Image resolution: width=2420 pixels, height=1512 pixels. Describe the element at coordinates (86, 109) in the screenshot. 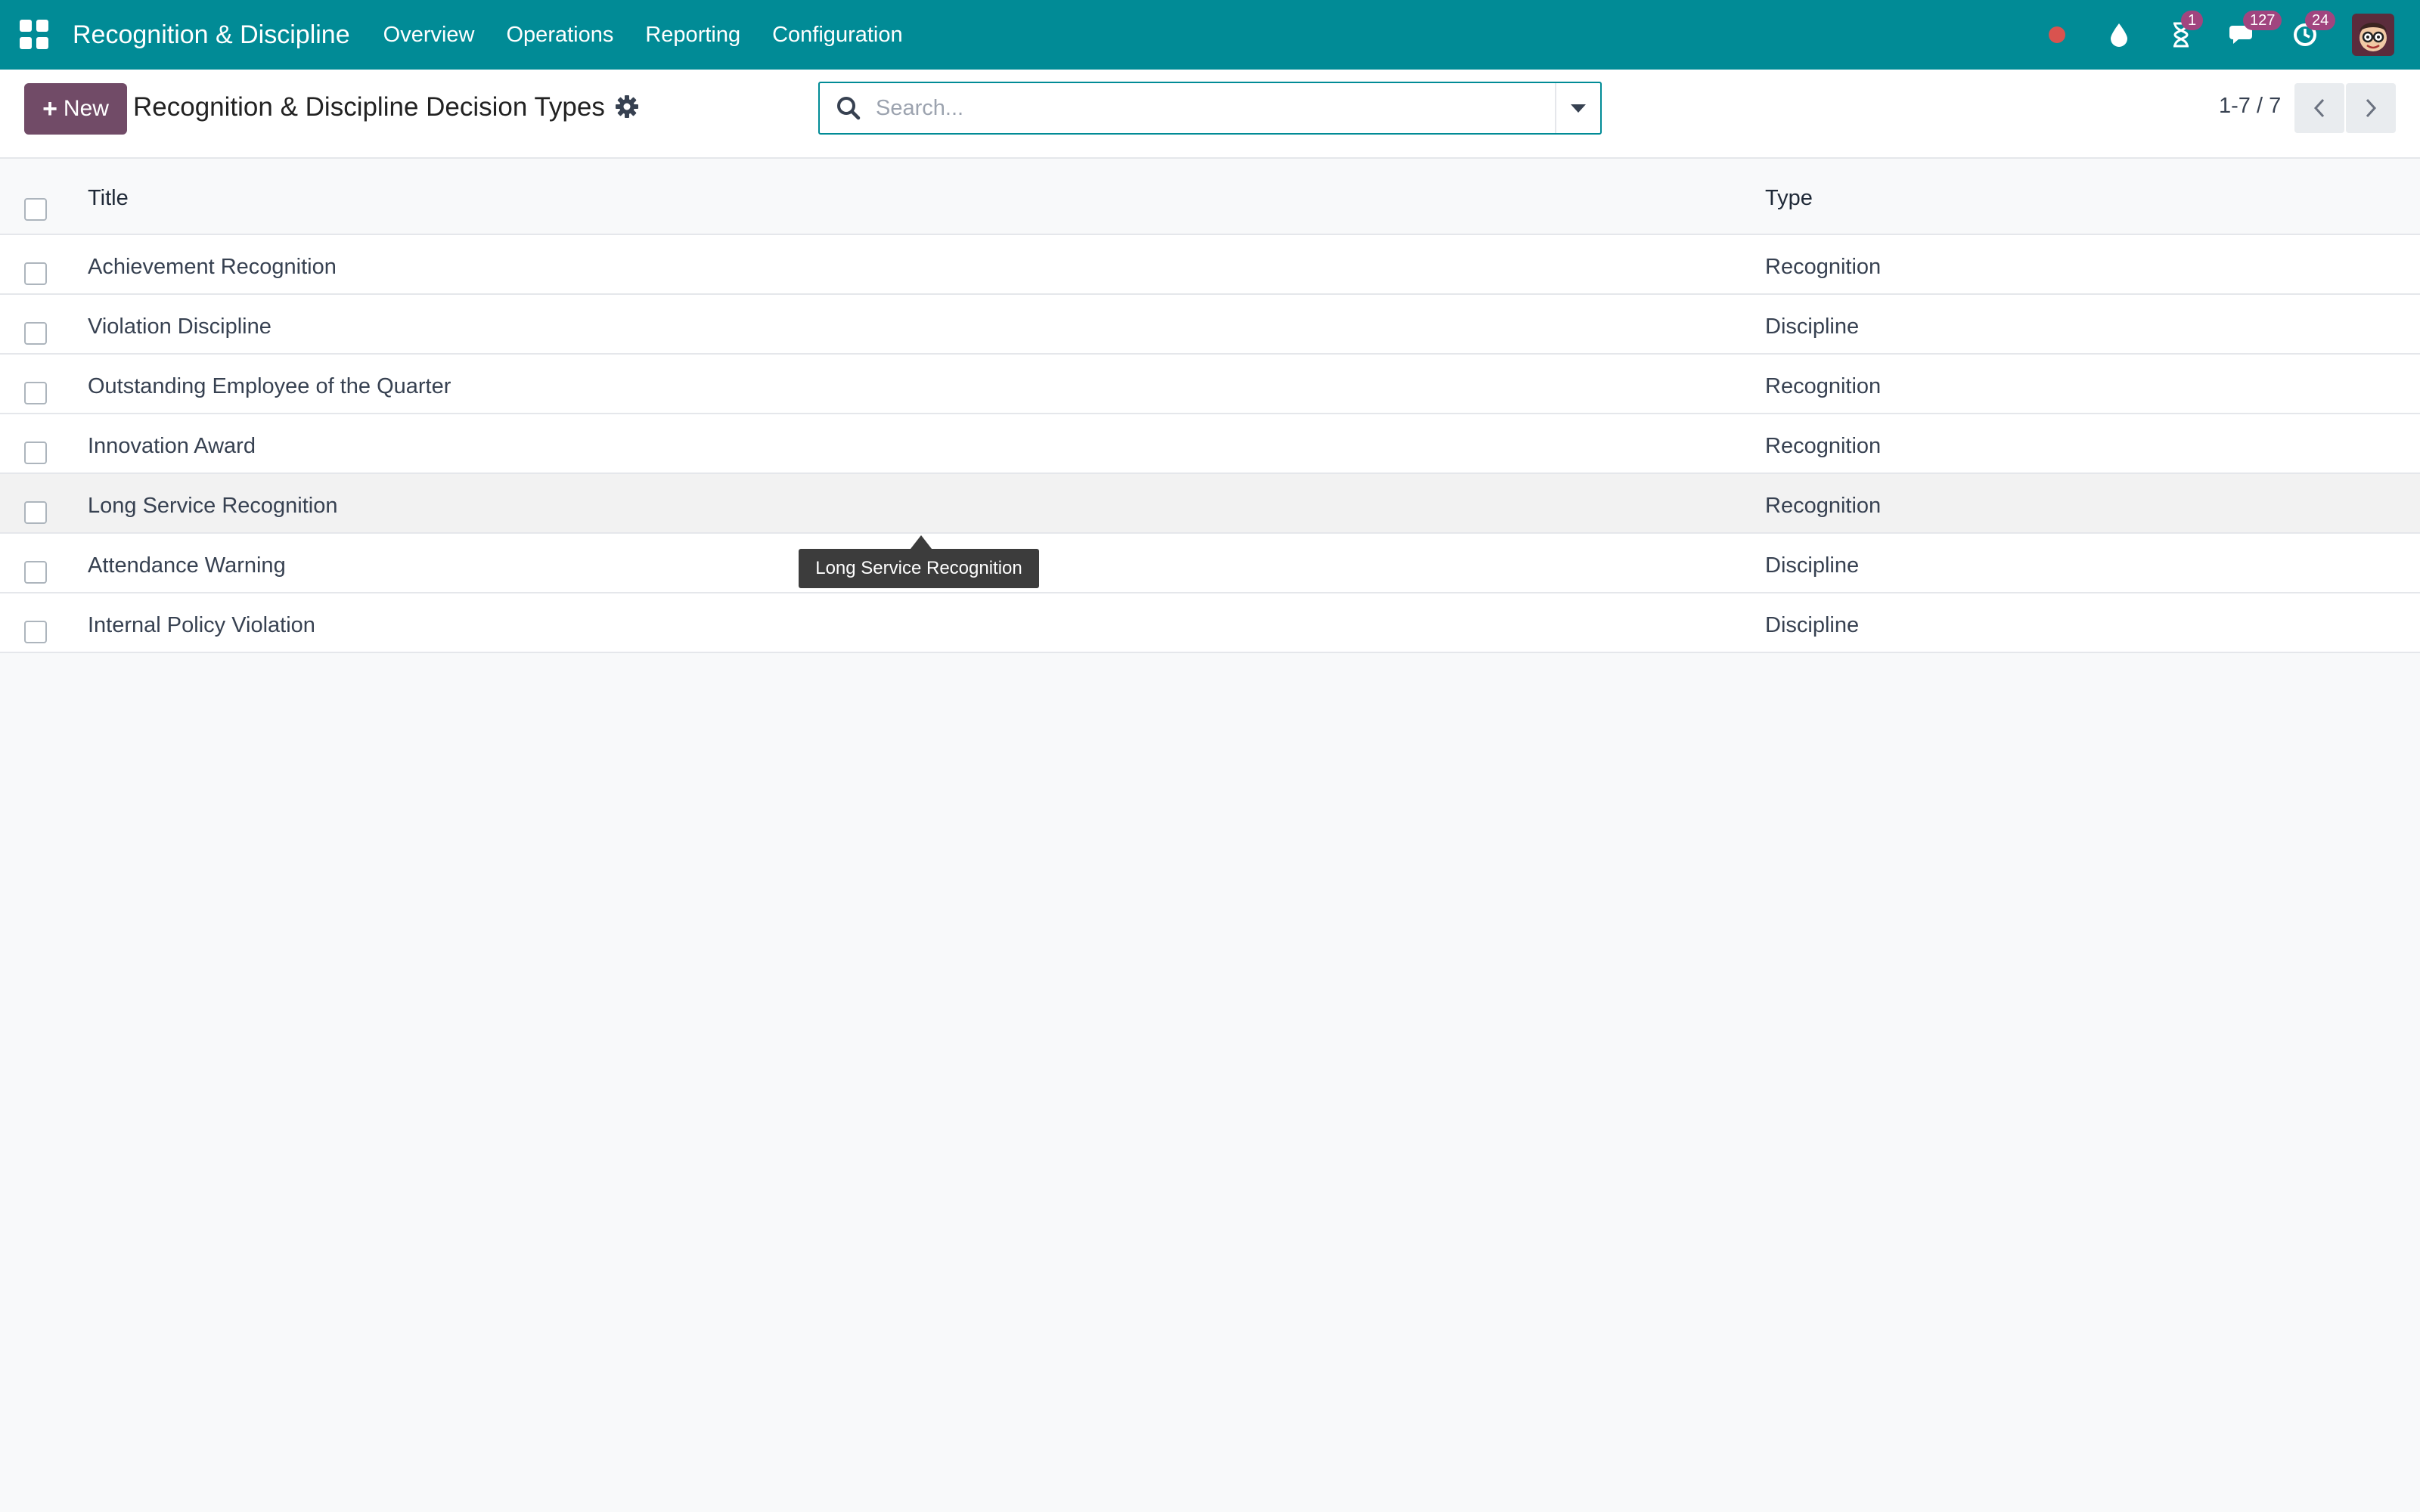

I see `new-button-label: New` at that location.